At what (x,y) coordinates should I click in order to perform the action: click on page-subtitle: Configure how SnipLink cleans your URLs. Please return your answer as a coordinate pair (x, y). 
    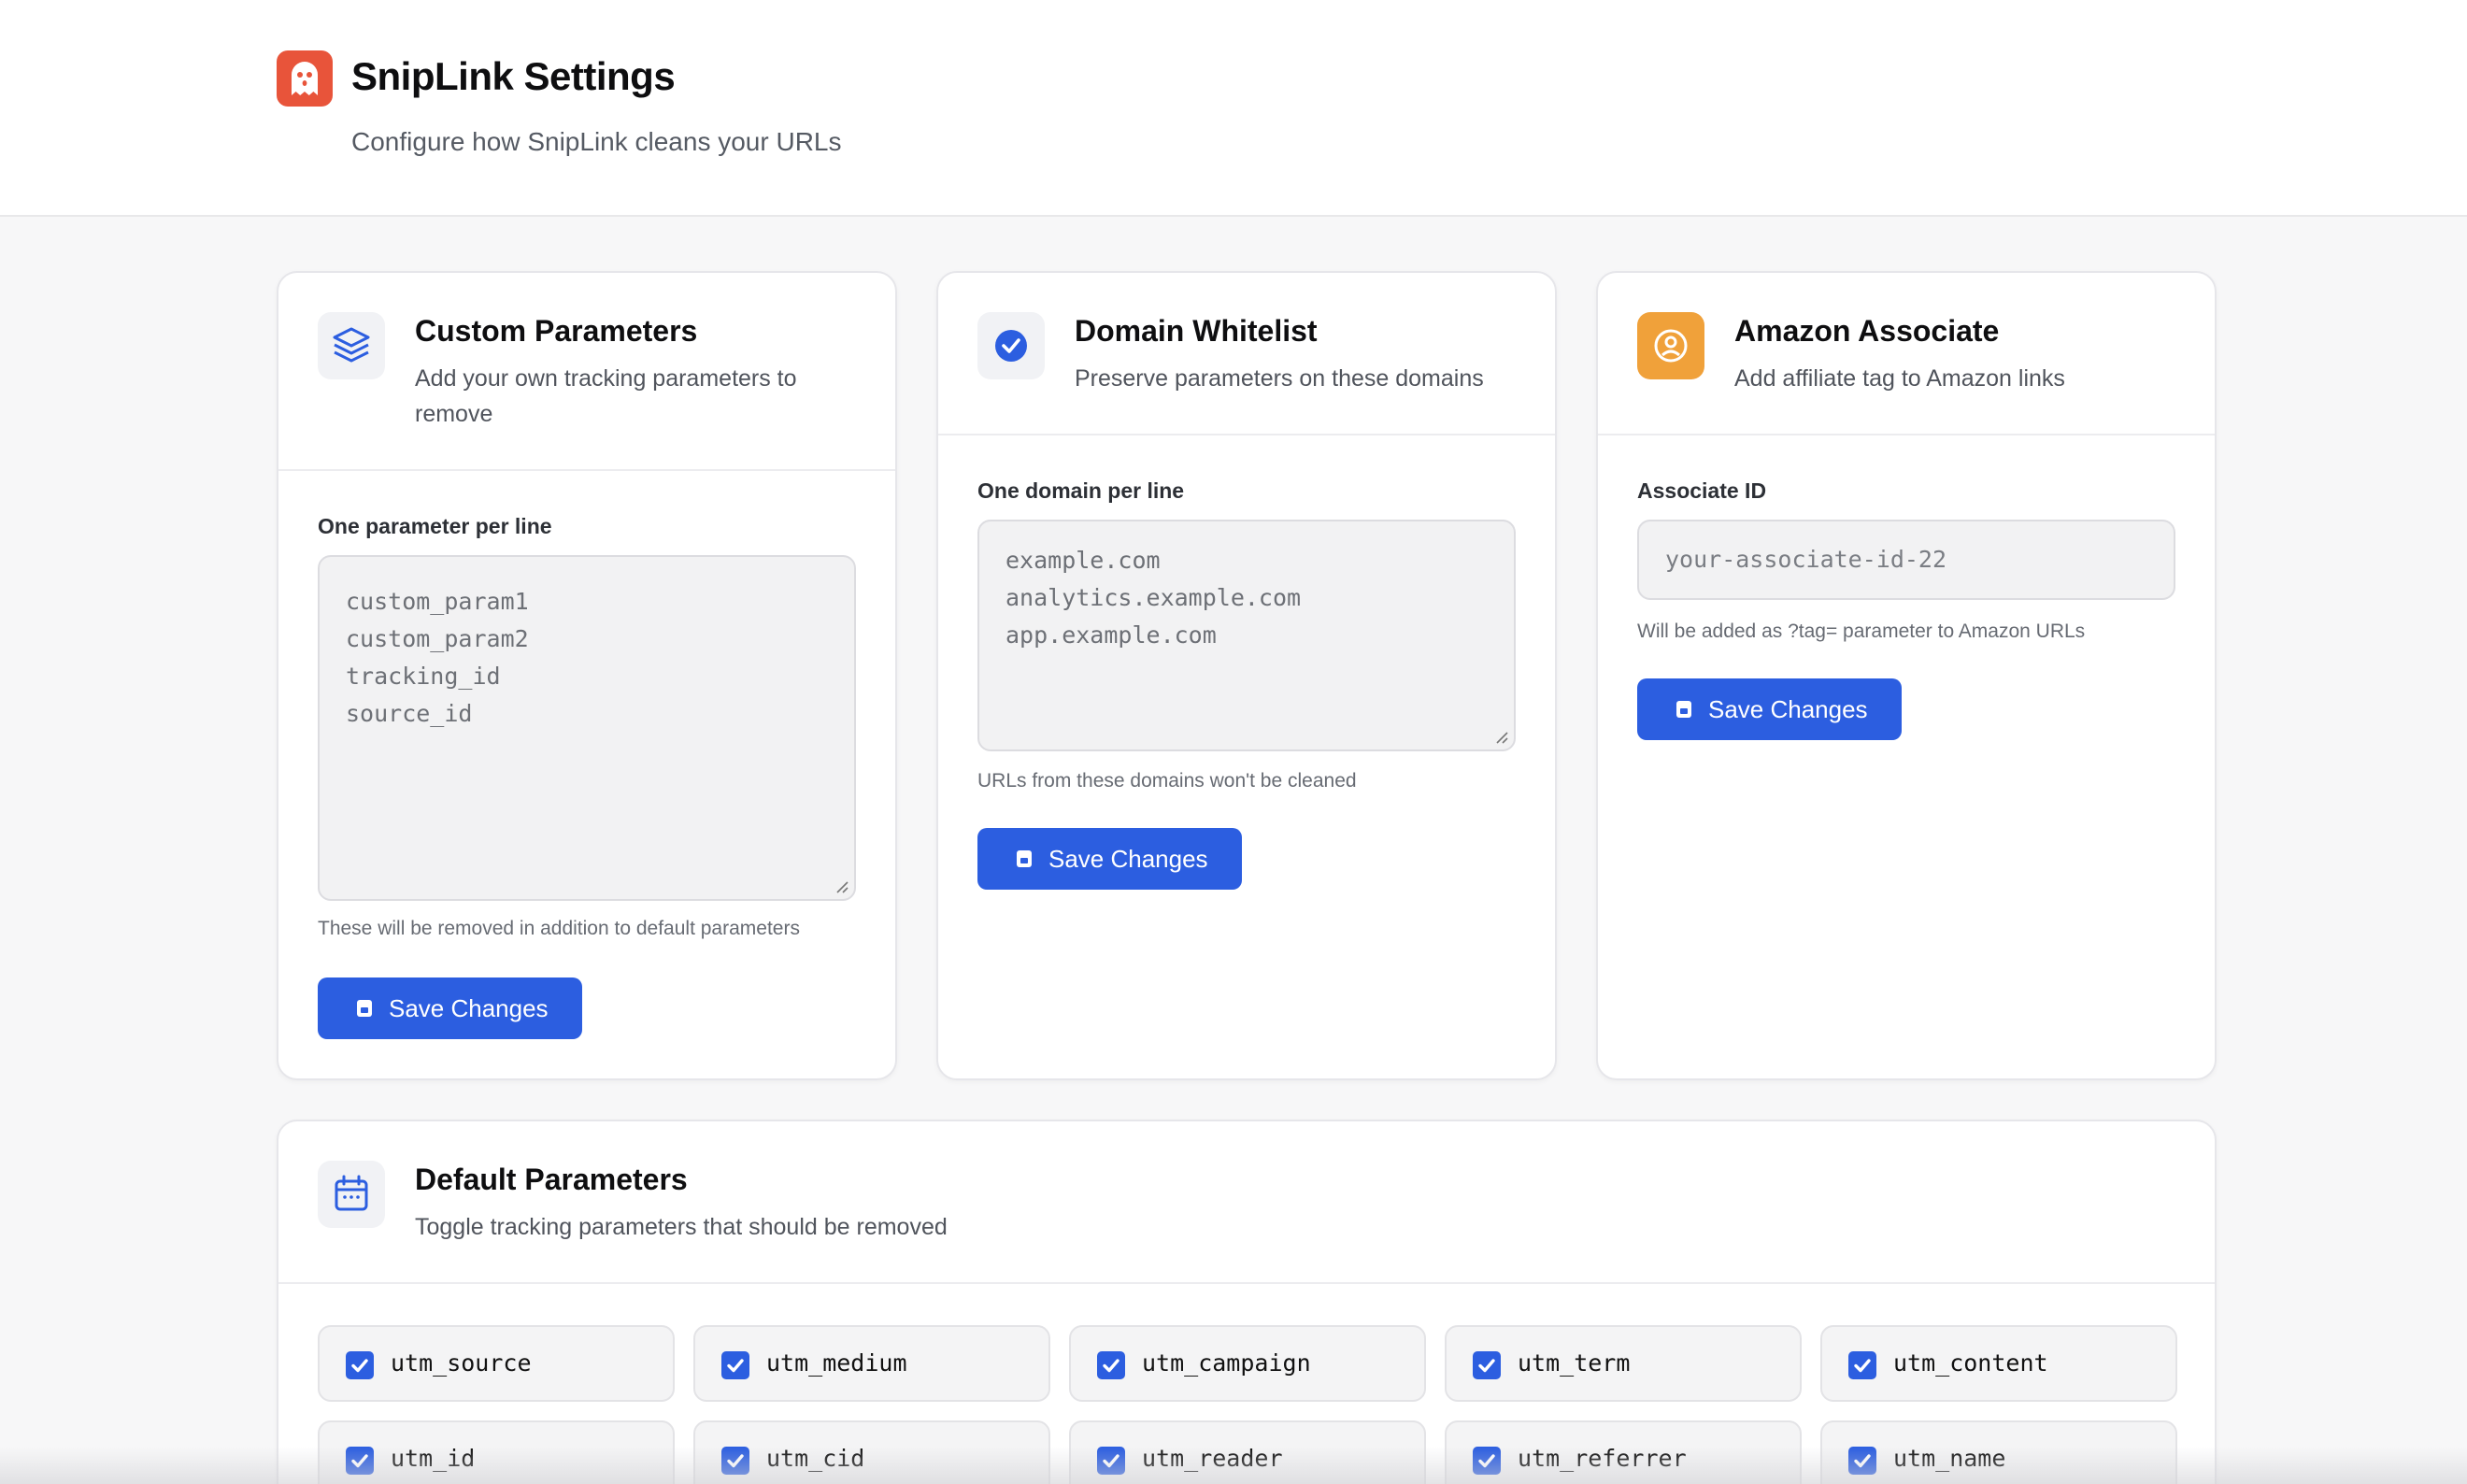
    Looking at the image, I should click on (596, 141).